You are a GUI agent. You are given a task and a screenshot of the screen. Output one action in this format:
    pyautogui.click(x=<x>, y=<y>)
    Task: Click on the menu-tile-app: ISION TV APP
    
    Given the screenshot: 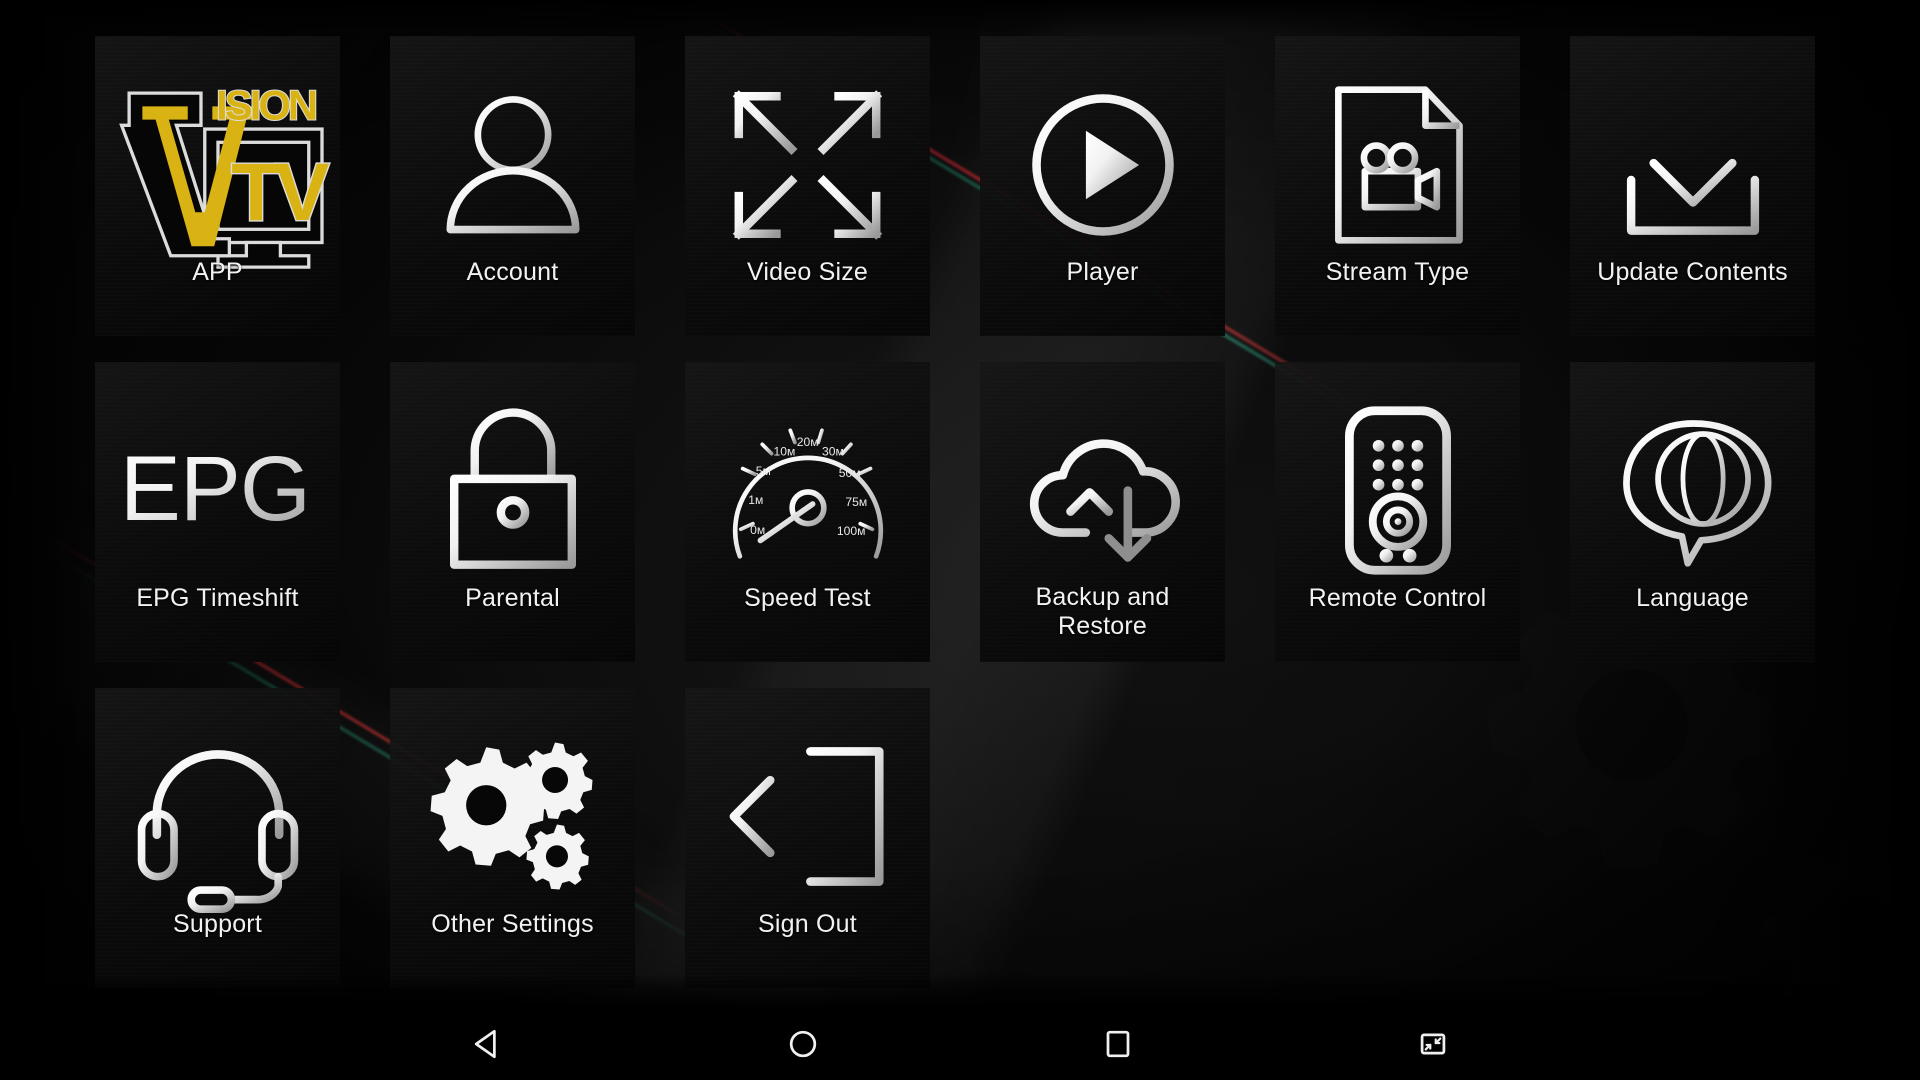 What is the action you would take?
    pyautogui.click(x=217, y=186)
    